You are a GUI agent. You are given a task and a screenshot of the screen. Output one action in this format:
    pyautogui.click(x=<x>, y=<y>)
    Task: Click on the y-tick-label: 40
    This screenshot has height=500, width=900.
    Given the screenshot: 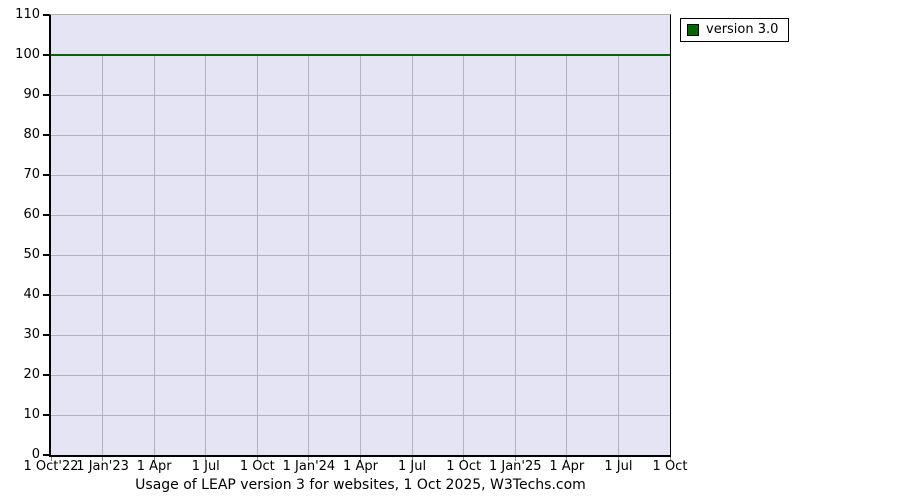 What is the action you would take?
    pyautogui.click(x=31, y=294)
    